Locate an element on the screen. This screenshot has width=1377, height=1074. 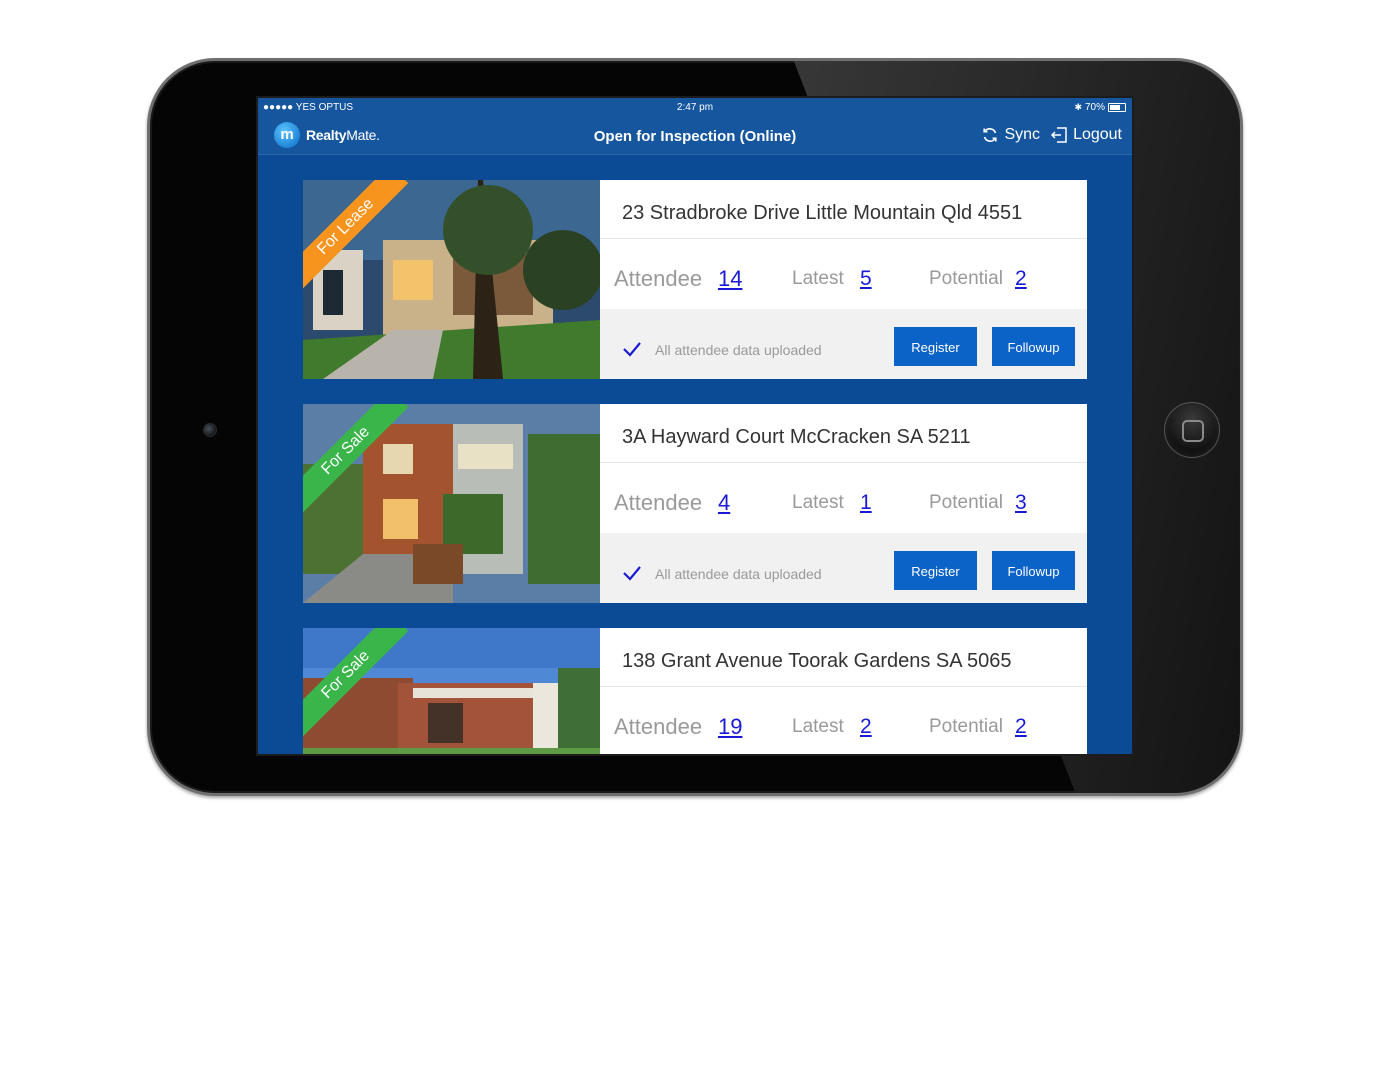
front-camera is located at coordinates (210, 430).